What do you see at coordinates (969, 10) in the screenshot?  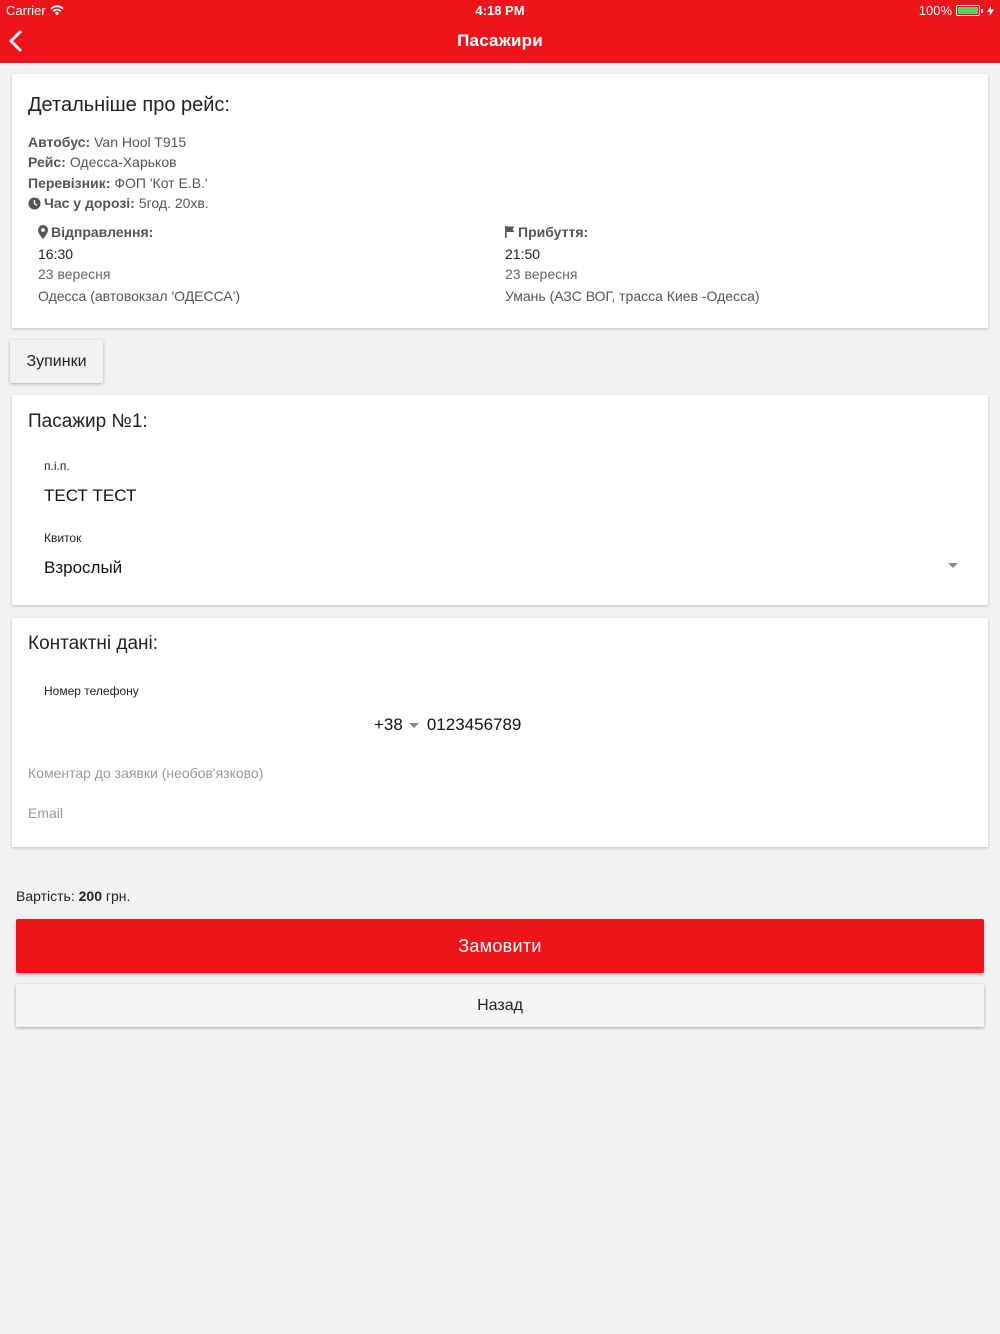 I see `battery-icon` at bounding box center [969, 10].